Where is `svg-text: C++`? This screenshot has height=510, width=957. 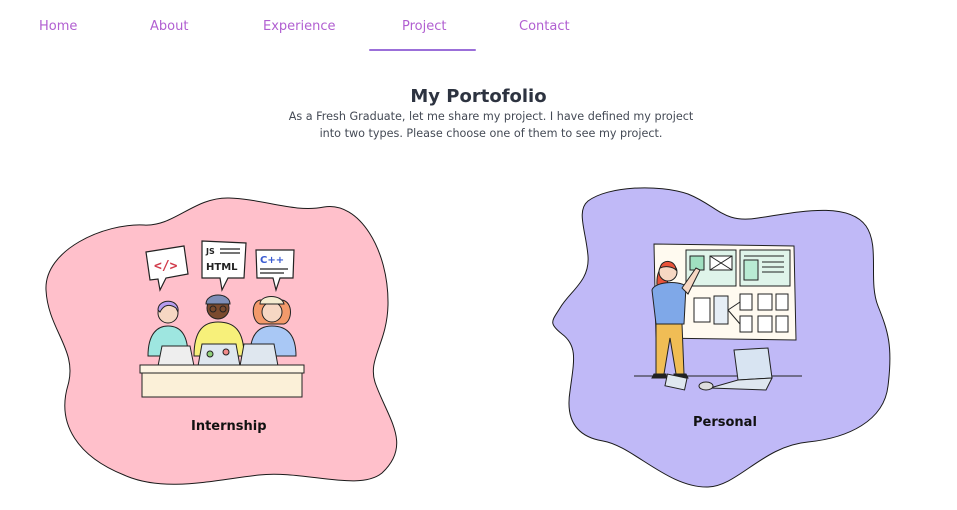
svg-text: C++ is located at coordinates (272, 260).